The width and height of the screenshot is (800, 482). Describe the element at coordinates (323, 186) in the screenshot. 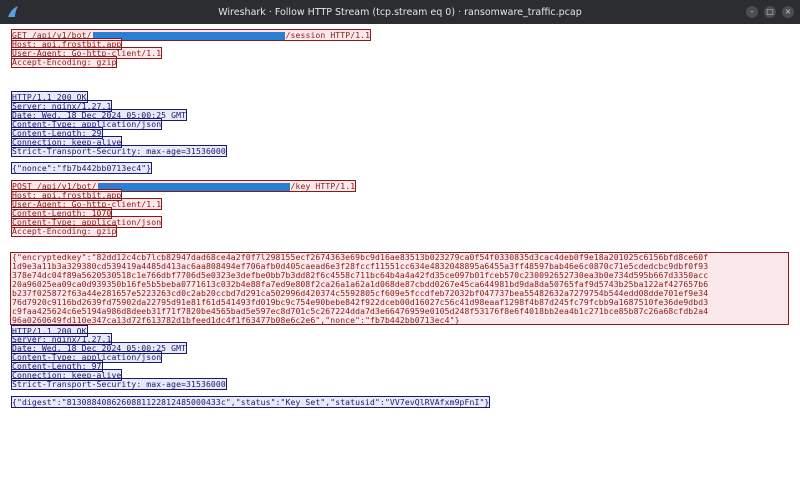

I see `request-line-suffix: /key HTTP/1.1` at that location.